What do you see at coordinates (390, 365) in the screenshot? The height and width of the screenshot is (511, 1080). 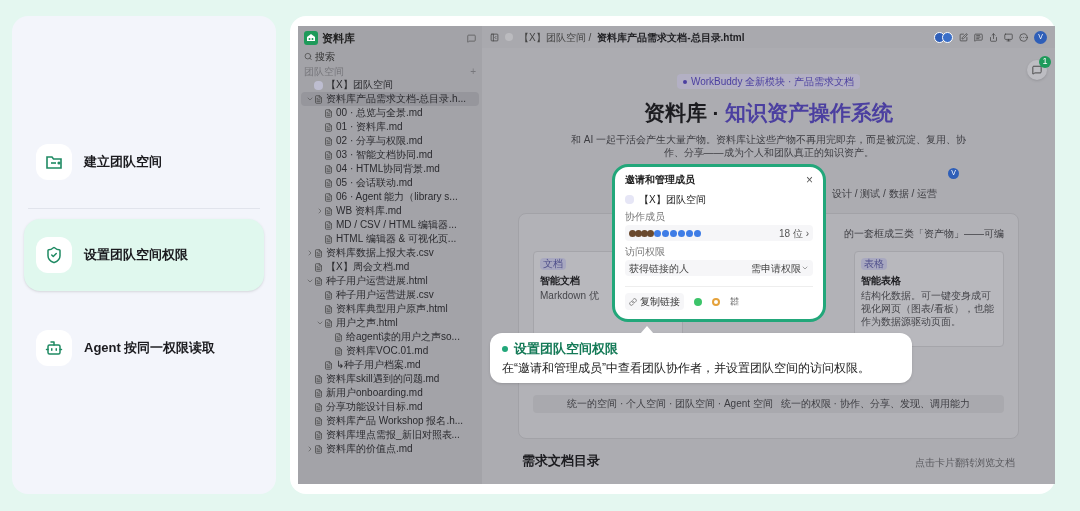 I see `file-tree-item: ↳种子用户档案.md` at bounding box center [390, 365].